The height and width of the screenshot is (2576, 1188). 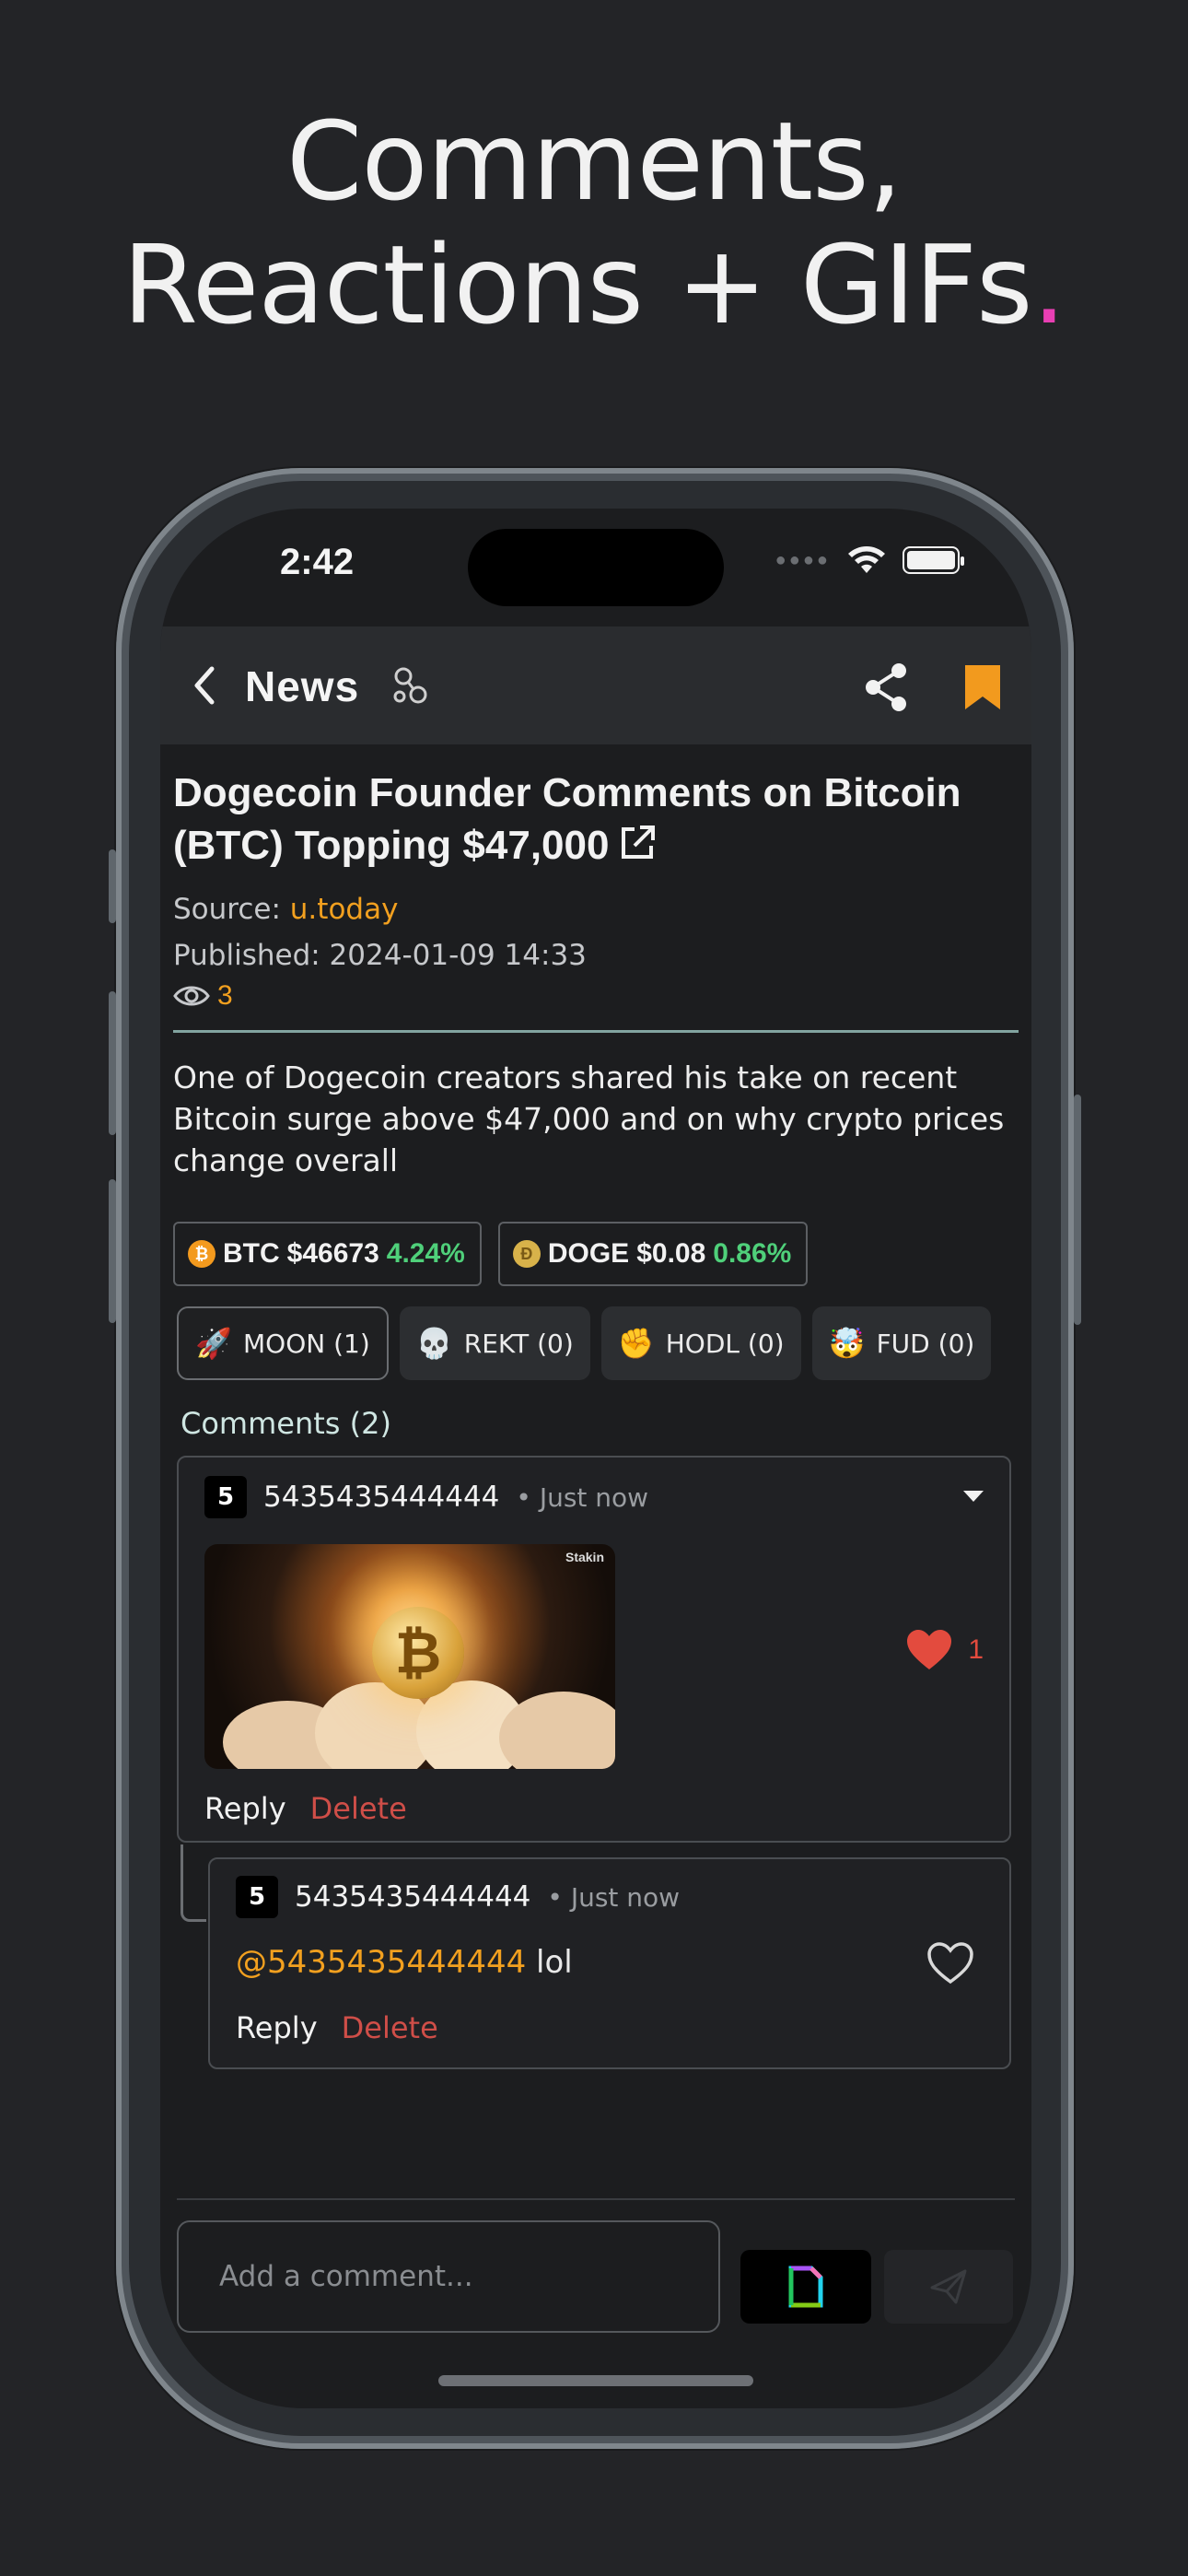 I want to click on source-link: u.today, so click(x=344, y=909).